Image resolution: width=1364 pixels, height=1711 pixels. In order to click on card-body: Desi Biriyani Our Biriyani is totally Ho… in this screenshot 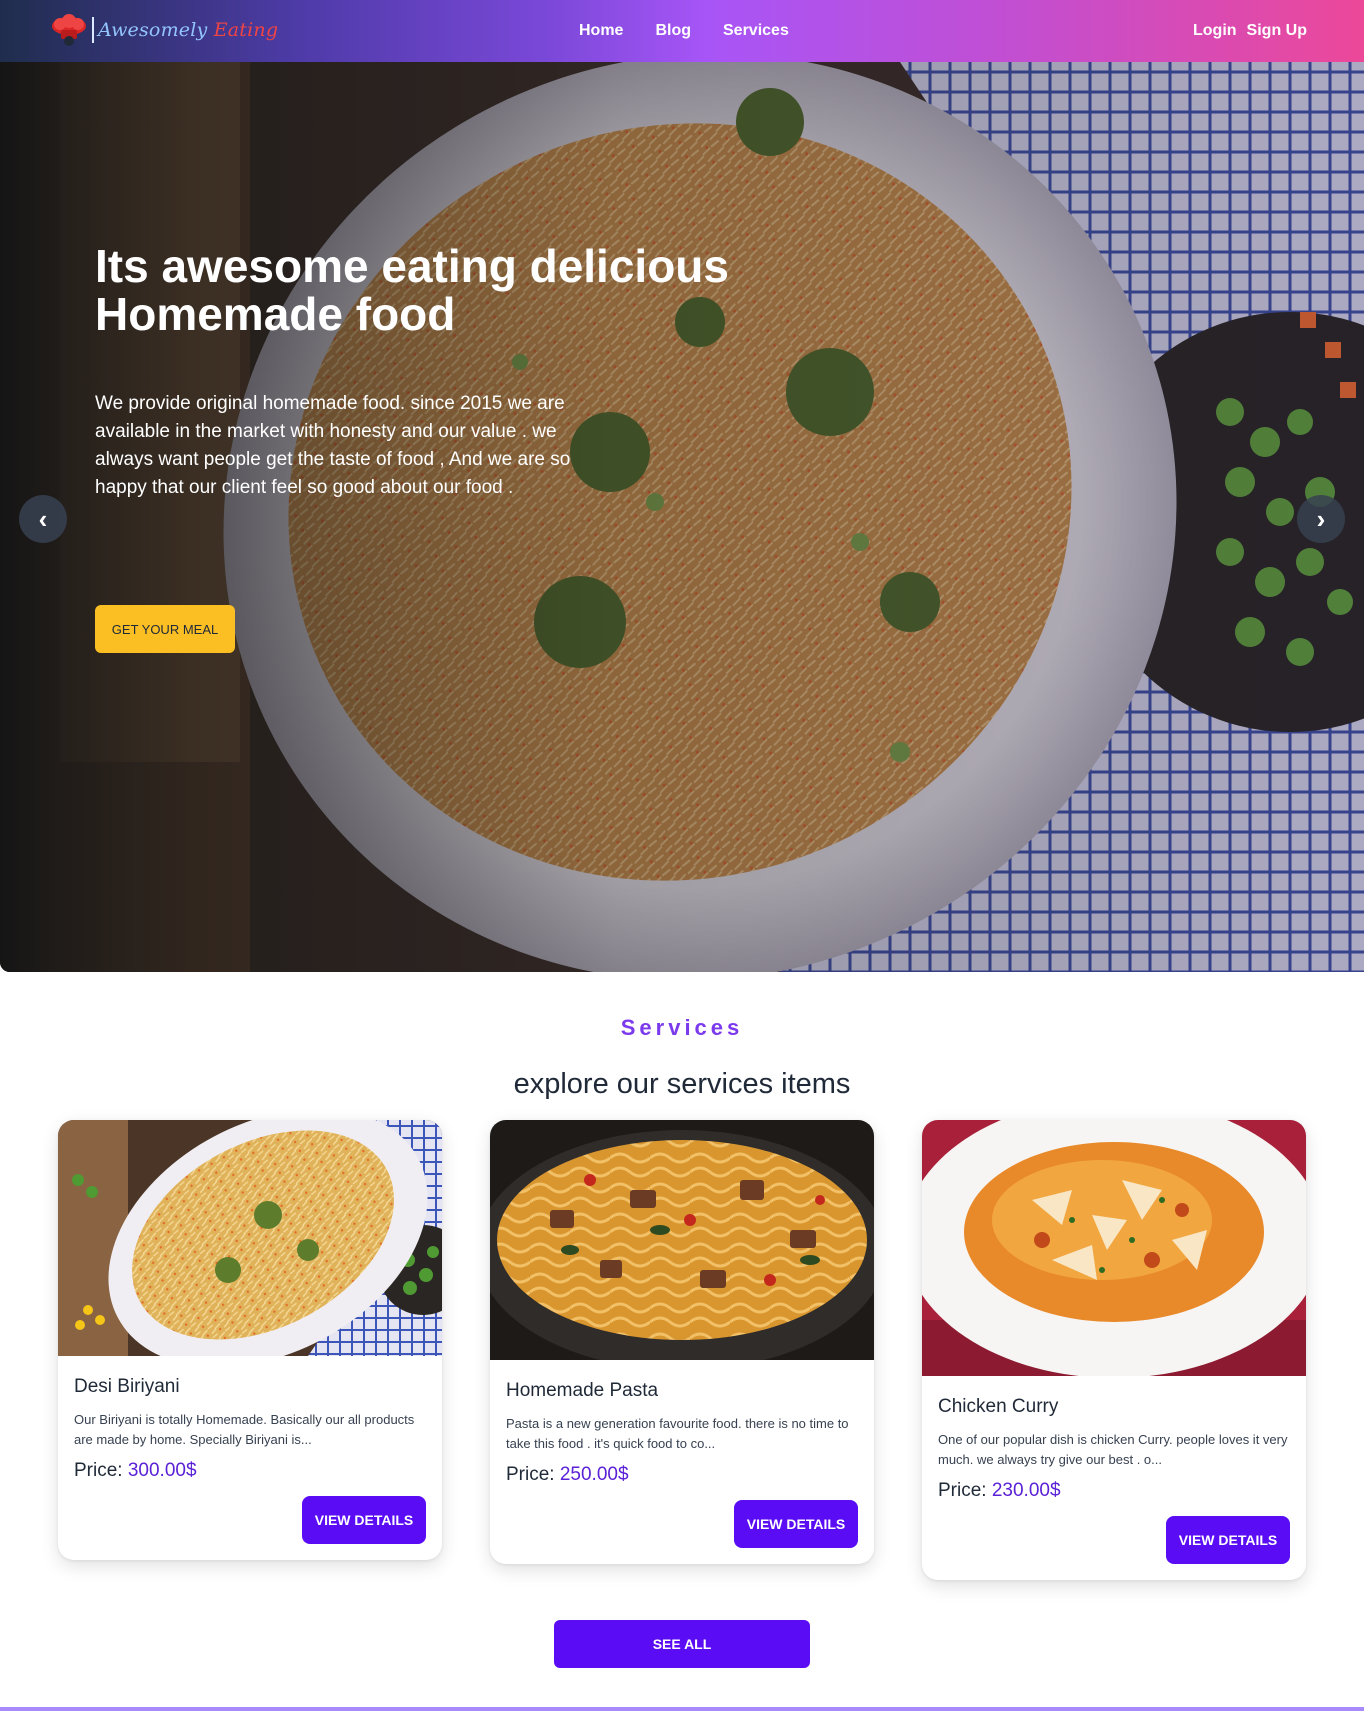, I will do `click(250, 1429)`.